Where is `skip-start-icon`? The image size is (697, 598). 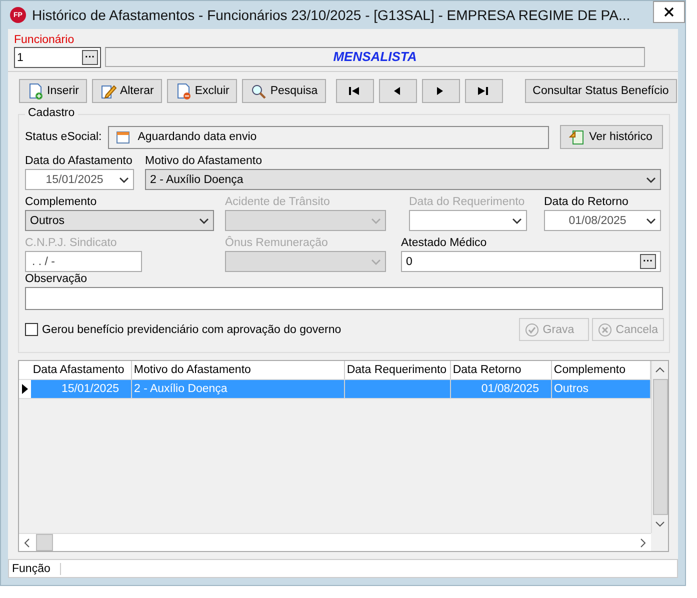 skip-start-icon is located at coordinates (354, 91).